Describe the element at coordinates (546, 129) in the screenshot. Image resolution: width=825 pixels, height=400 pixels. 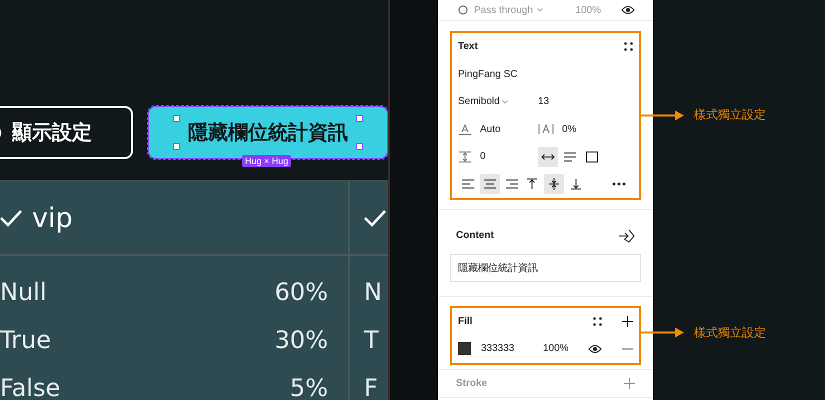
I see `letter-spacing-icon` at that location.